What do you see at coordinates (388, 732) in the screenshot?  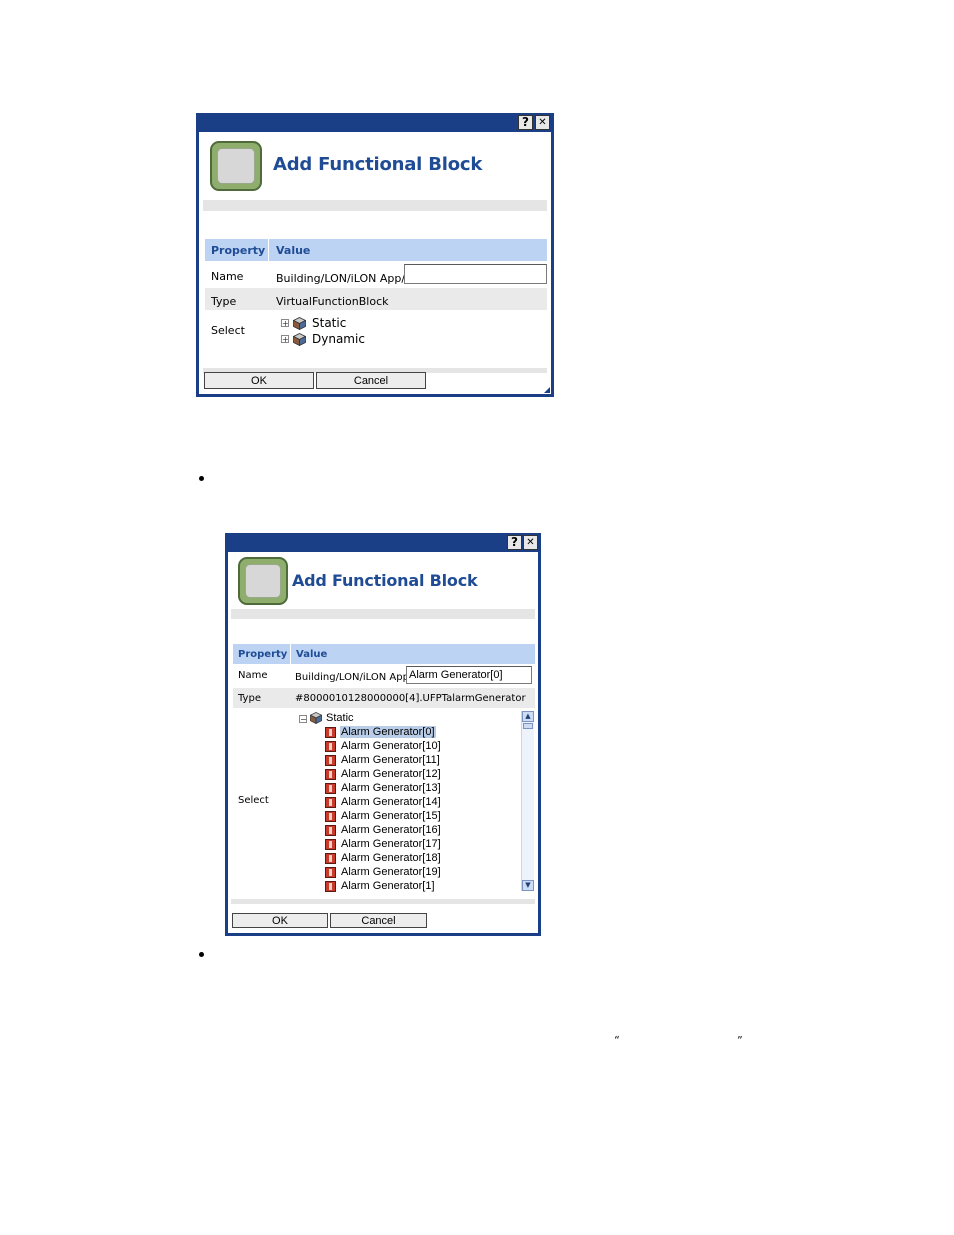 I see `list-item-label: Alarm Generator[0]` at bounding box center [388, 732].